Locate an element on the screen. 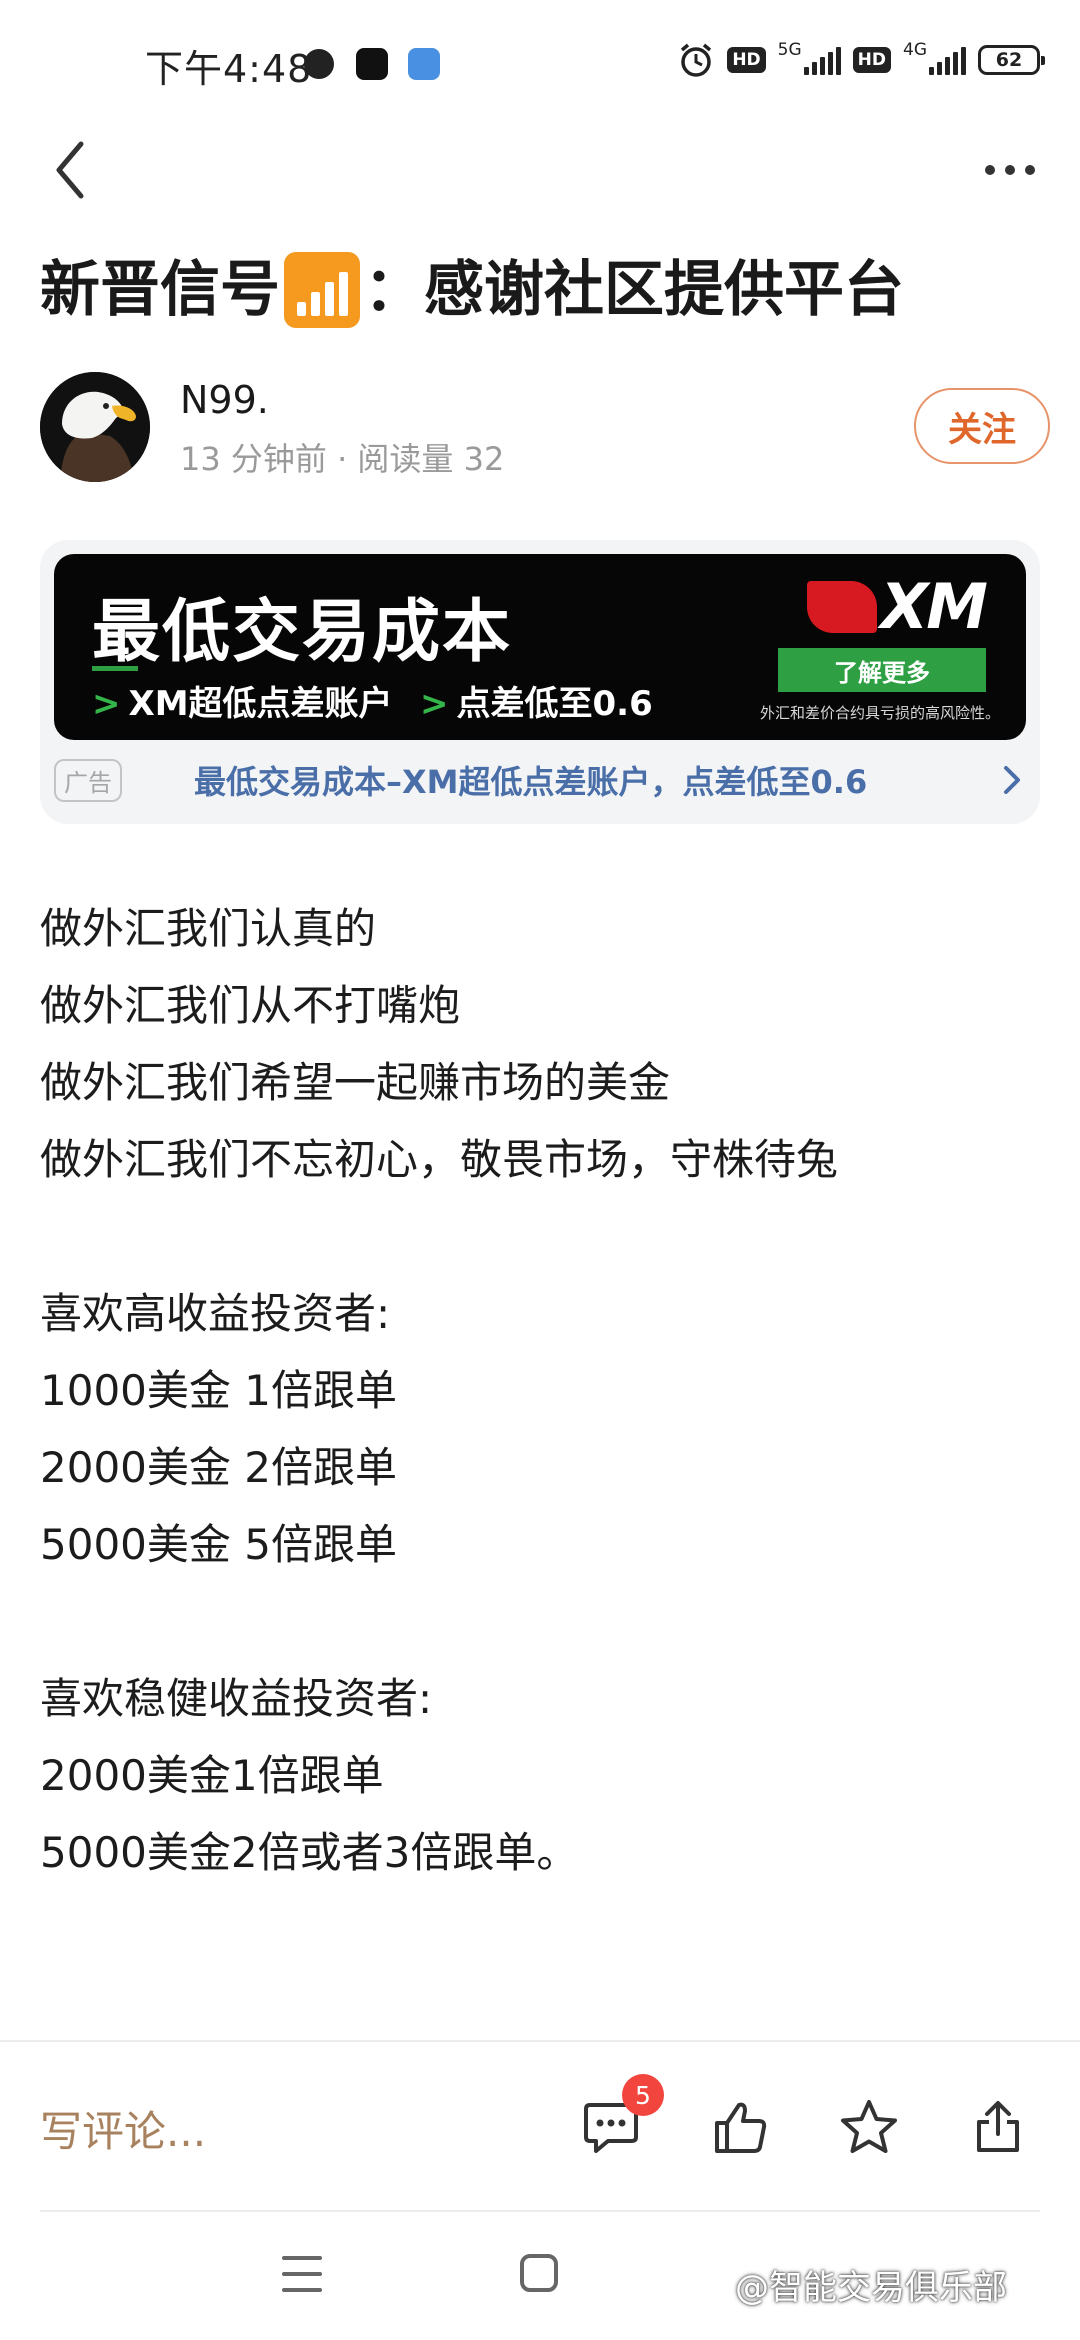 Image resolution: width=1080 pixels, height=2340 pixels. eagle-avatar-image is located at coordinates (95, 427).